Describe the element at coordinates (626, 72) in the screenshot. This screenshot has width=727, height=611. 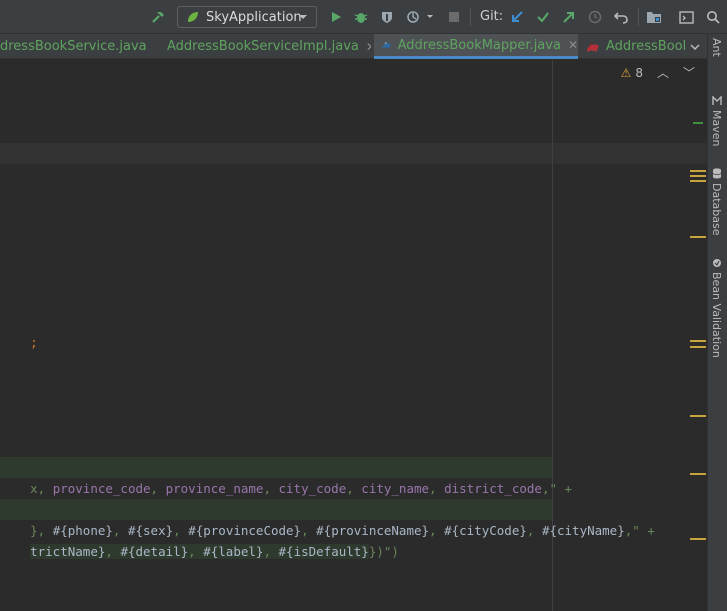
I see `warning-triangle-icon: ⚠` at that location.